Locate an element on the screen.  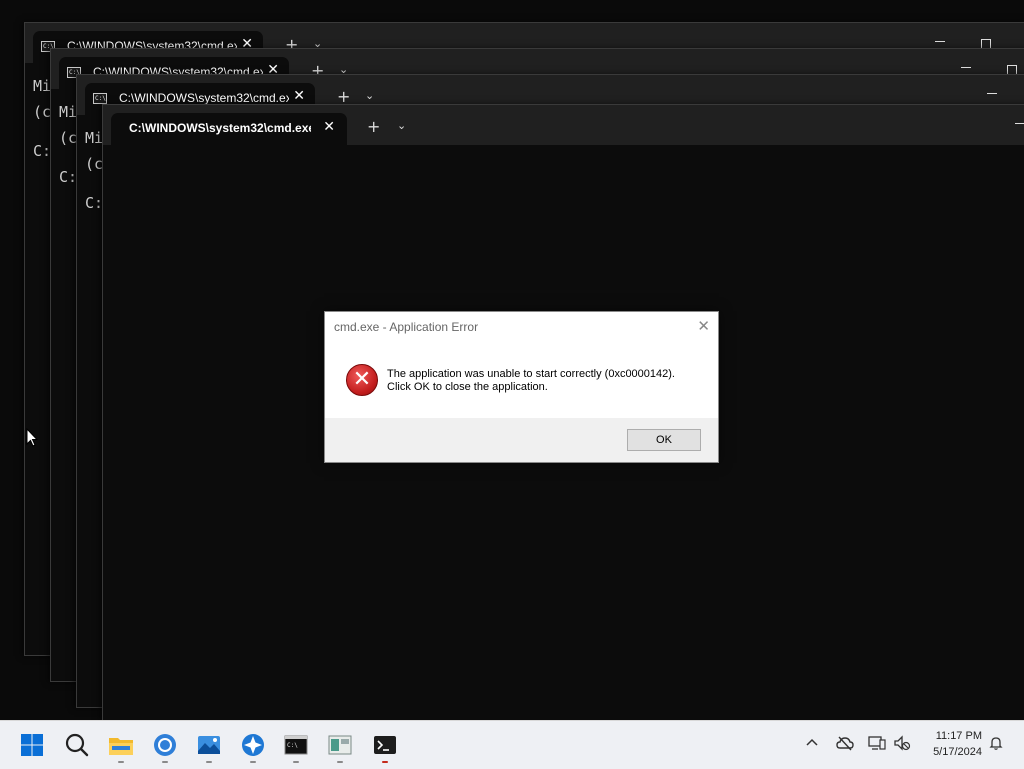
taskbar-app-terminal is located at coordinates (385, 745).